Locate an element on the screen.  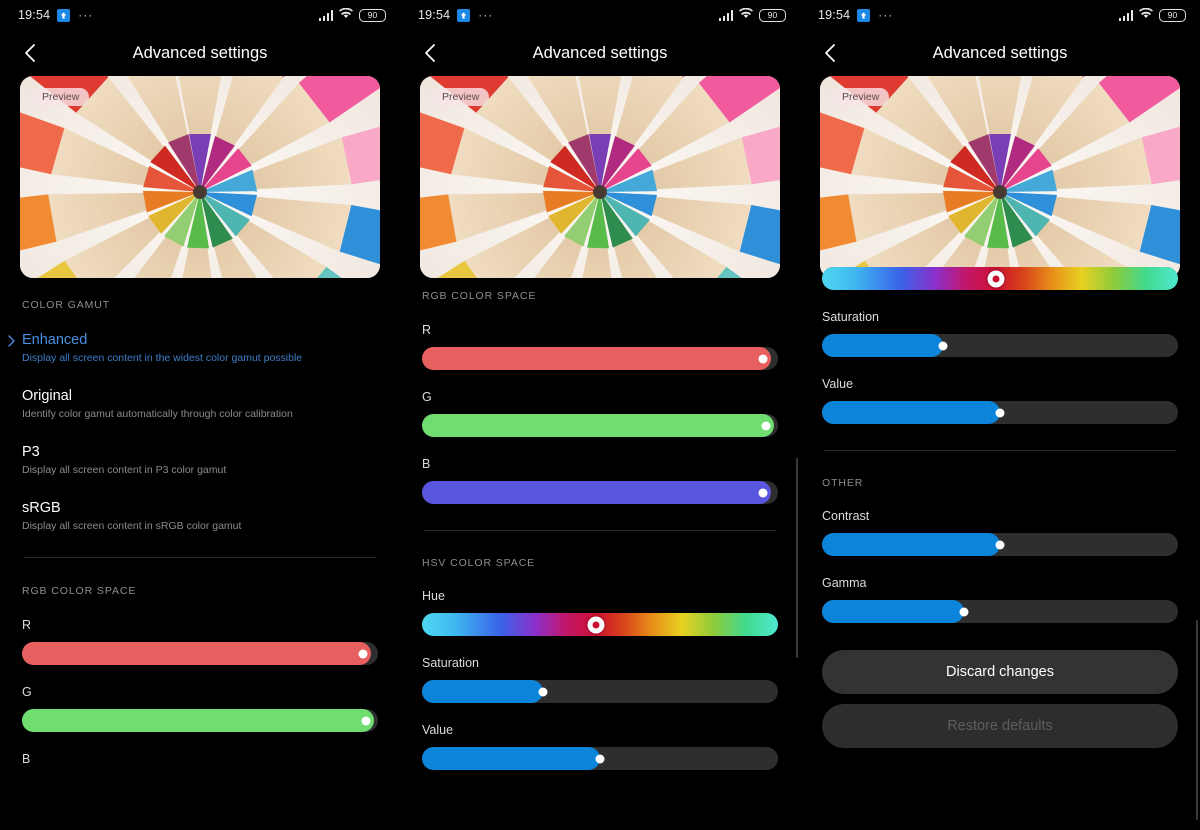
app-bar-1: Advanced settings is located at coordinates (200, 53).